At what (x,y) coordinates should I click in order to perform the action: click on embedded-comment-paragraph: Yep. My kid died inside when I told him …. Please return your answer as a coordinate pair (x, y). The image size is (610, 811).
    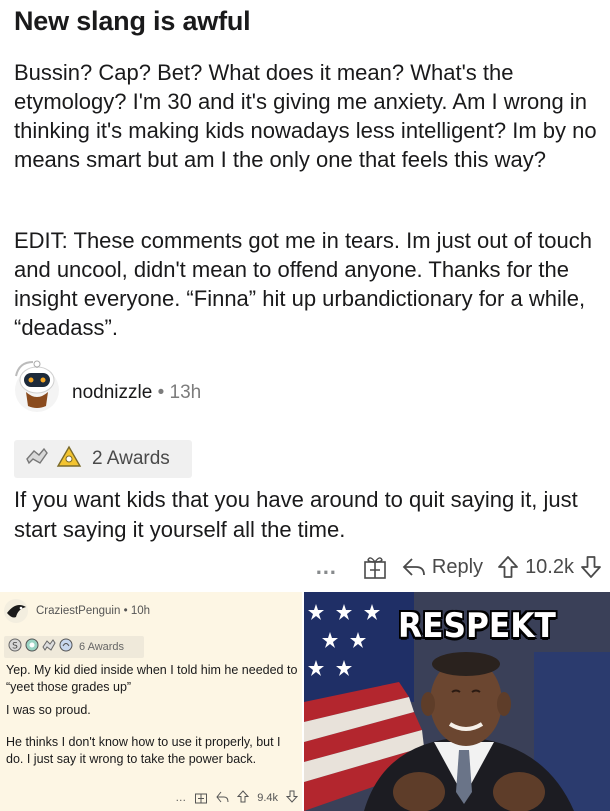
    Looking at the image, I should click on (152, 678).